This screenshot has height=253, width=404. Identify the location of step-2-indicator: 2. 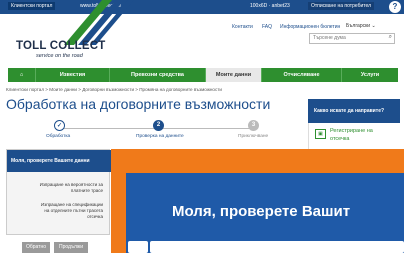
(158, 125).